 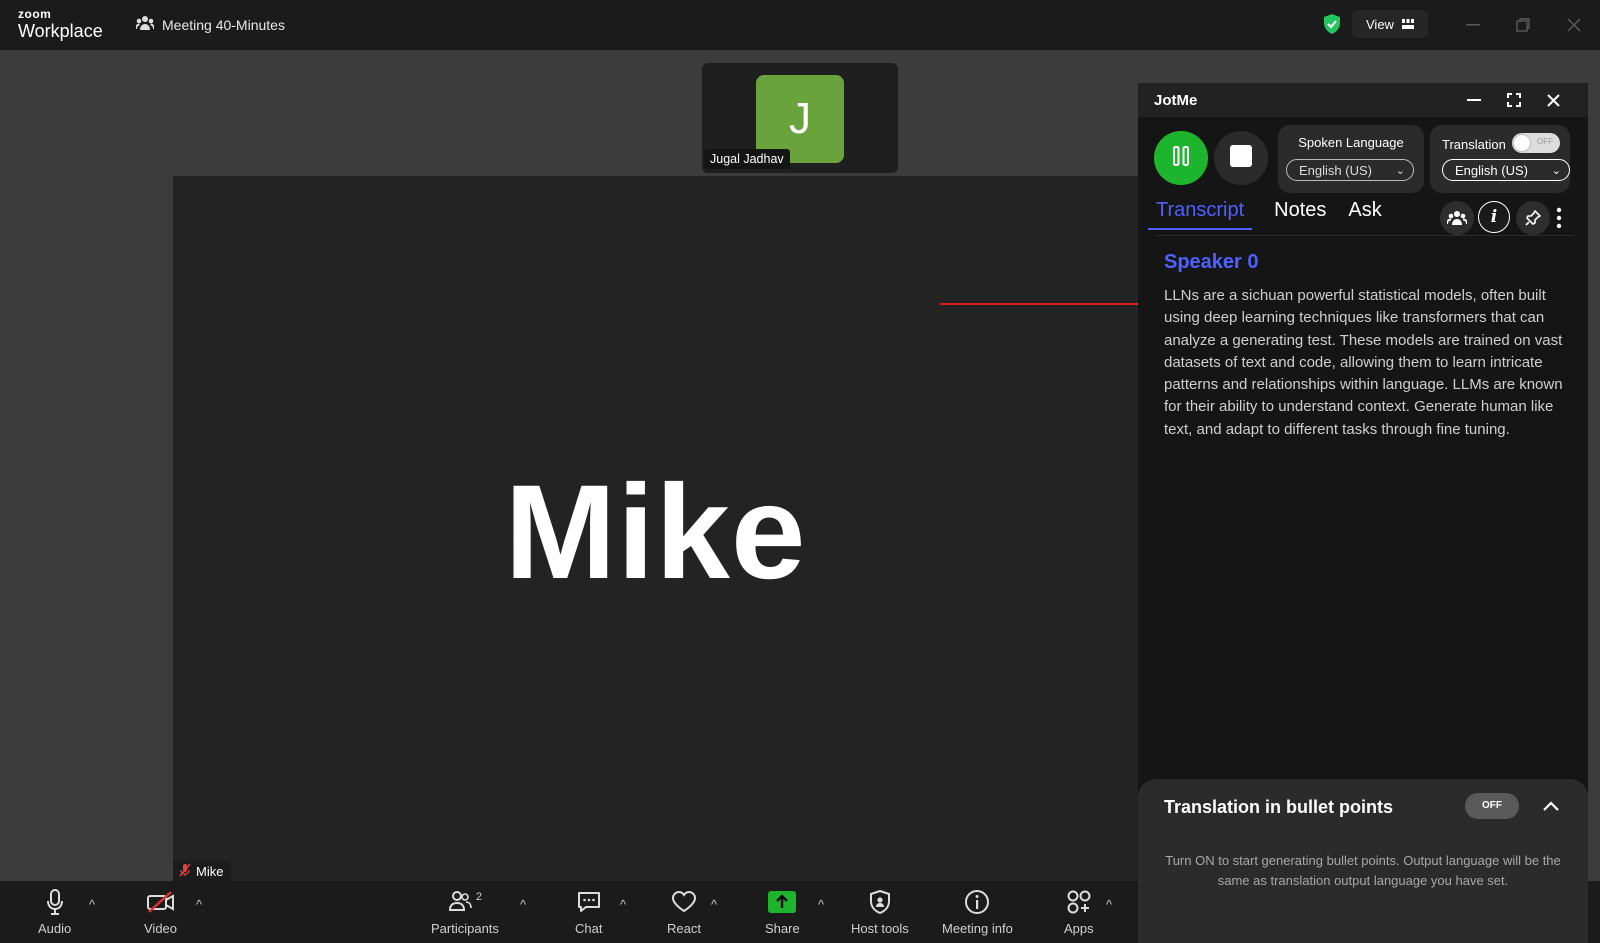 I want to click on info-icon: i, so click(x=1494, y=217).